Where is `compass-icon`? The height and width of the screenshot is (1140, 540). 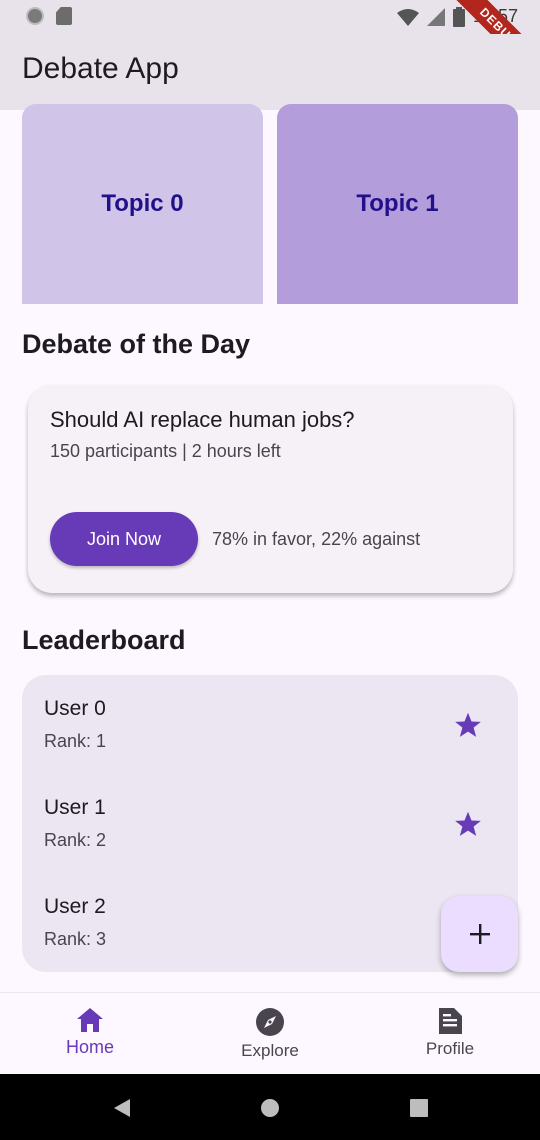
compass-icon is located at coordinates (270, 1022).